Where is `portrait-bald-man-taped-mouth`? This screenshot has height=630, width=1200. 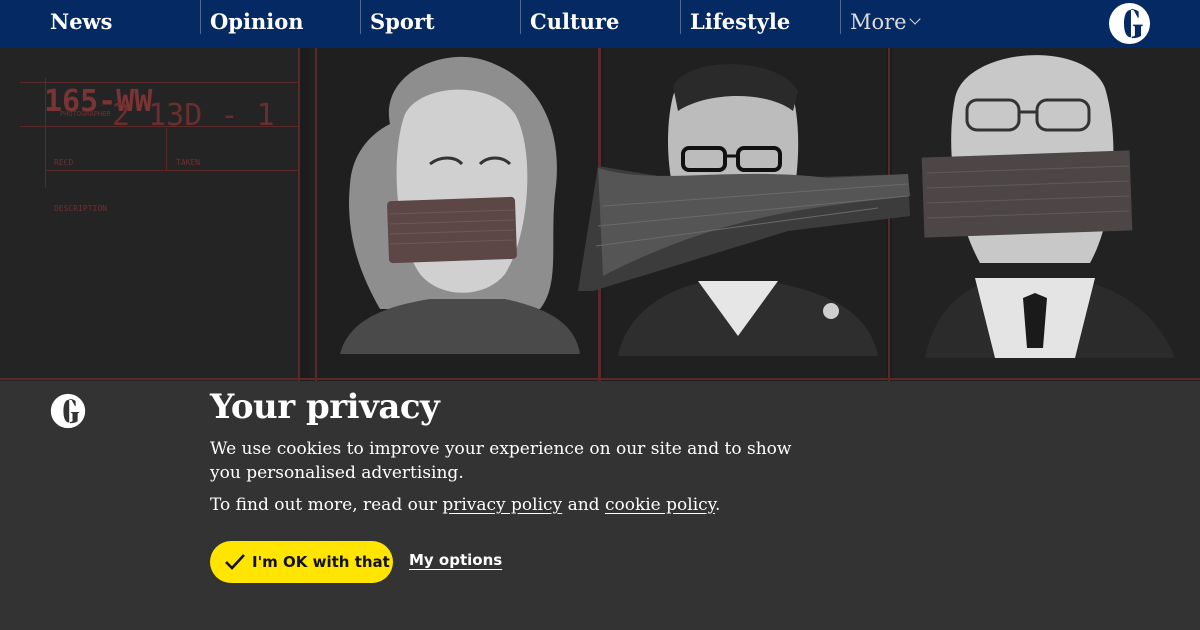
portrait-bald-man-taped-mouth is located at coordinates (1048, 206).